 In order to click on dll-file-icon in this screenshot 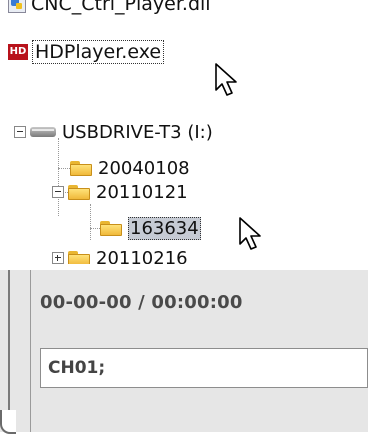, I will do `click(17, 6)`.